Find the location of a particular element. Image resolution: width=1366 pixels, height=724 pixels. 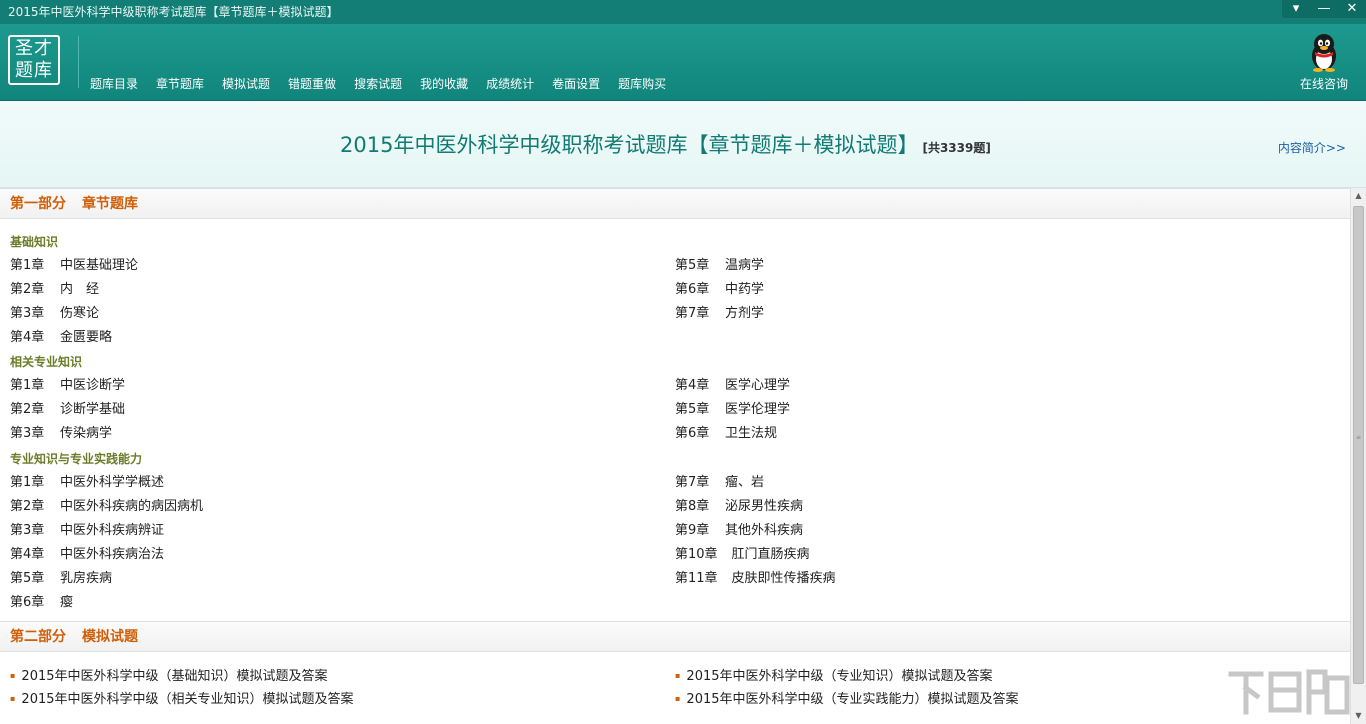

chapter-item: 第2章 中医外科疾病的病因病机 is located at coordinates (106, 507).